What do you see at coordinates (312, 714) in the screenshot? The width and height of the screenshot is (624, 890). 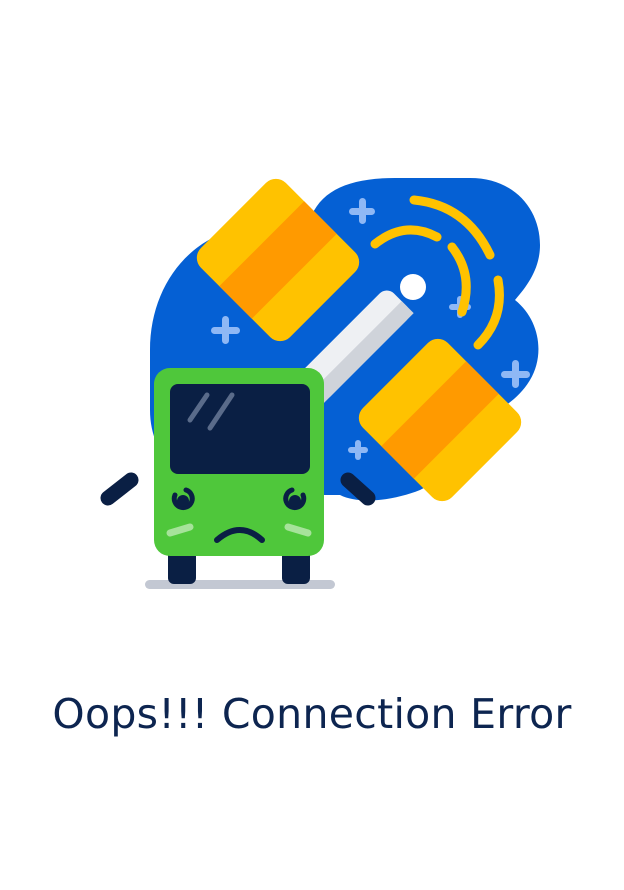 I see `error-title: Oops!!! Connection Error` at bounding box center [312, 714].